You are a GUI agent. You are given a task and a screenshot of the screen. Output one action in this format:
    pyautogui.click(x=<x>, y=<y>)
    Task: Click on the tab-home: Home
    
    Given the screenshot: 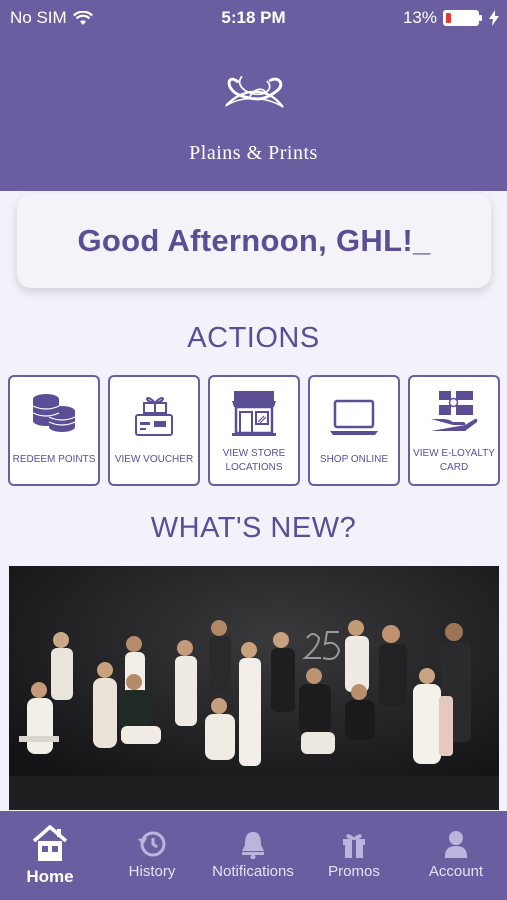 What is the action you would take?
    pyautogui.click(x=50, y=855)
    